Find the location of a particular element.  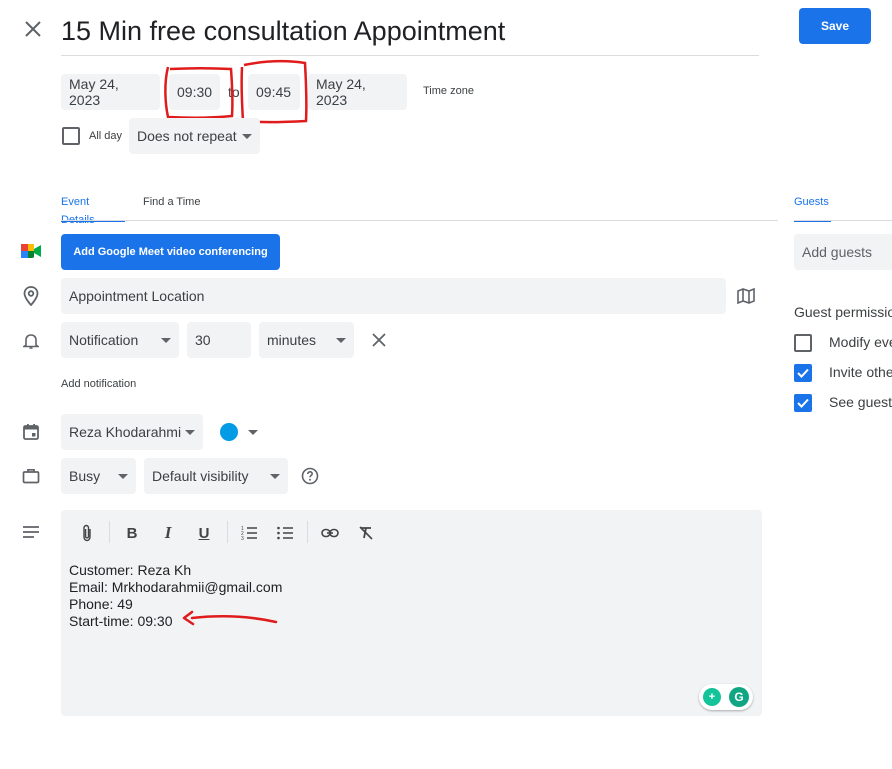

clear-formatting-icon is located at coordinates (366, 533).